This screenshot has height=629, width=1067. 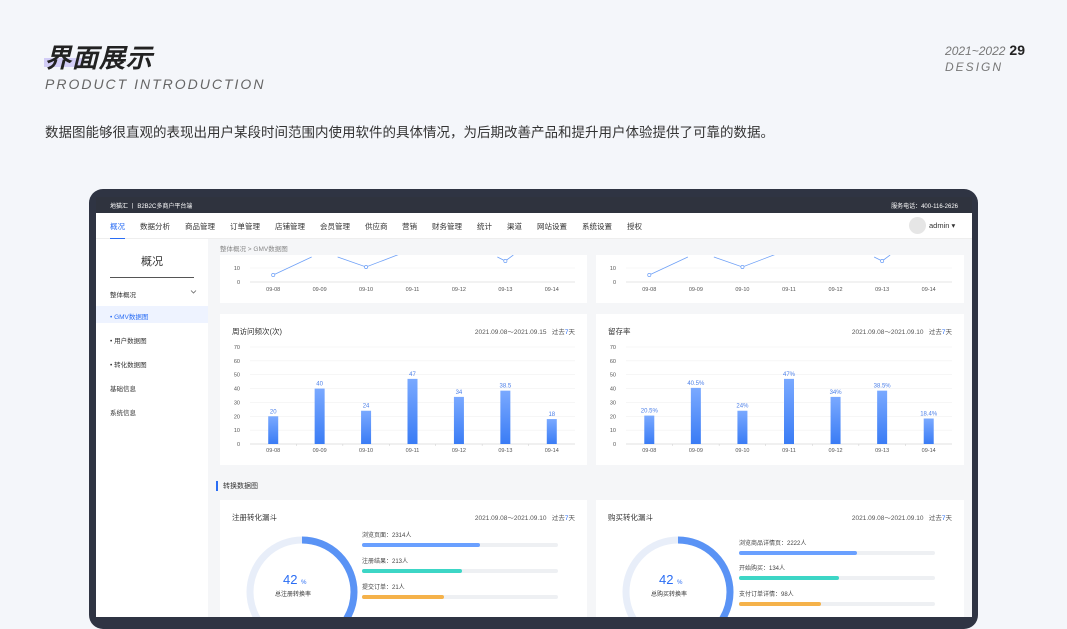 I want to click on nav-item-stores: 店铺管理, so click(x=290, y=226).